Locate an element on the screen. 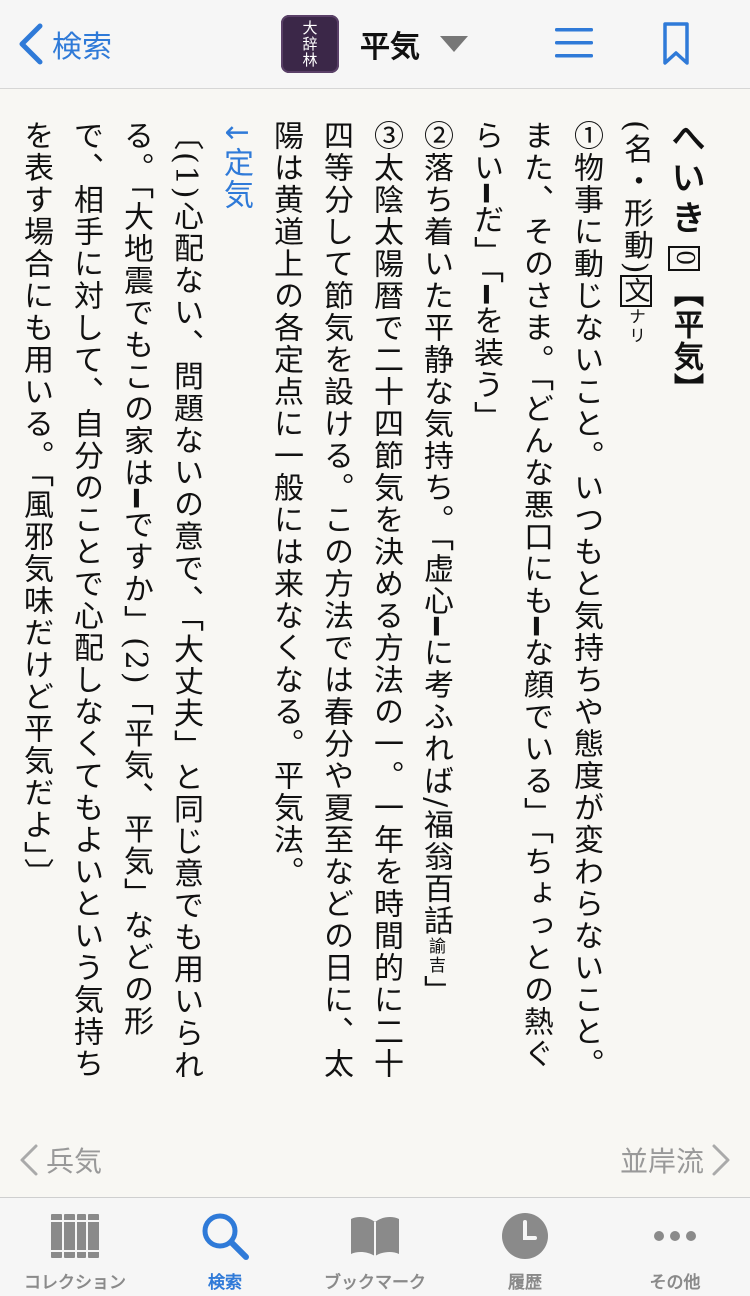  tab-collection: コレクション is located at coordinates (75, 1247).